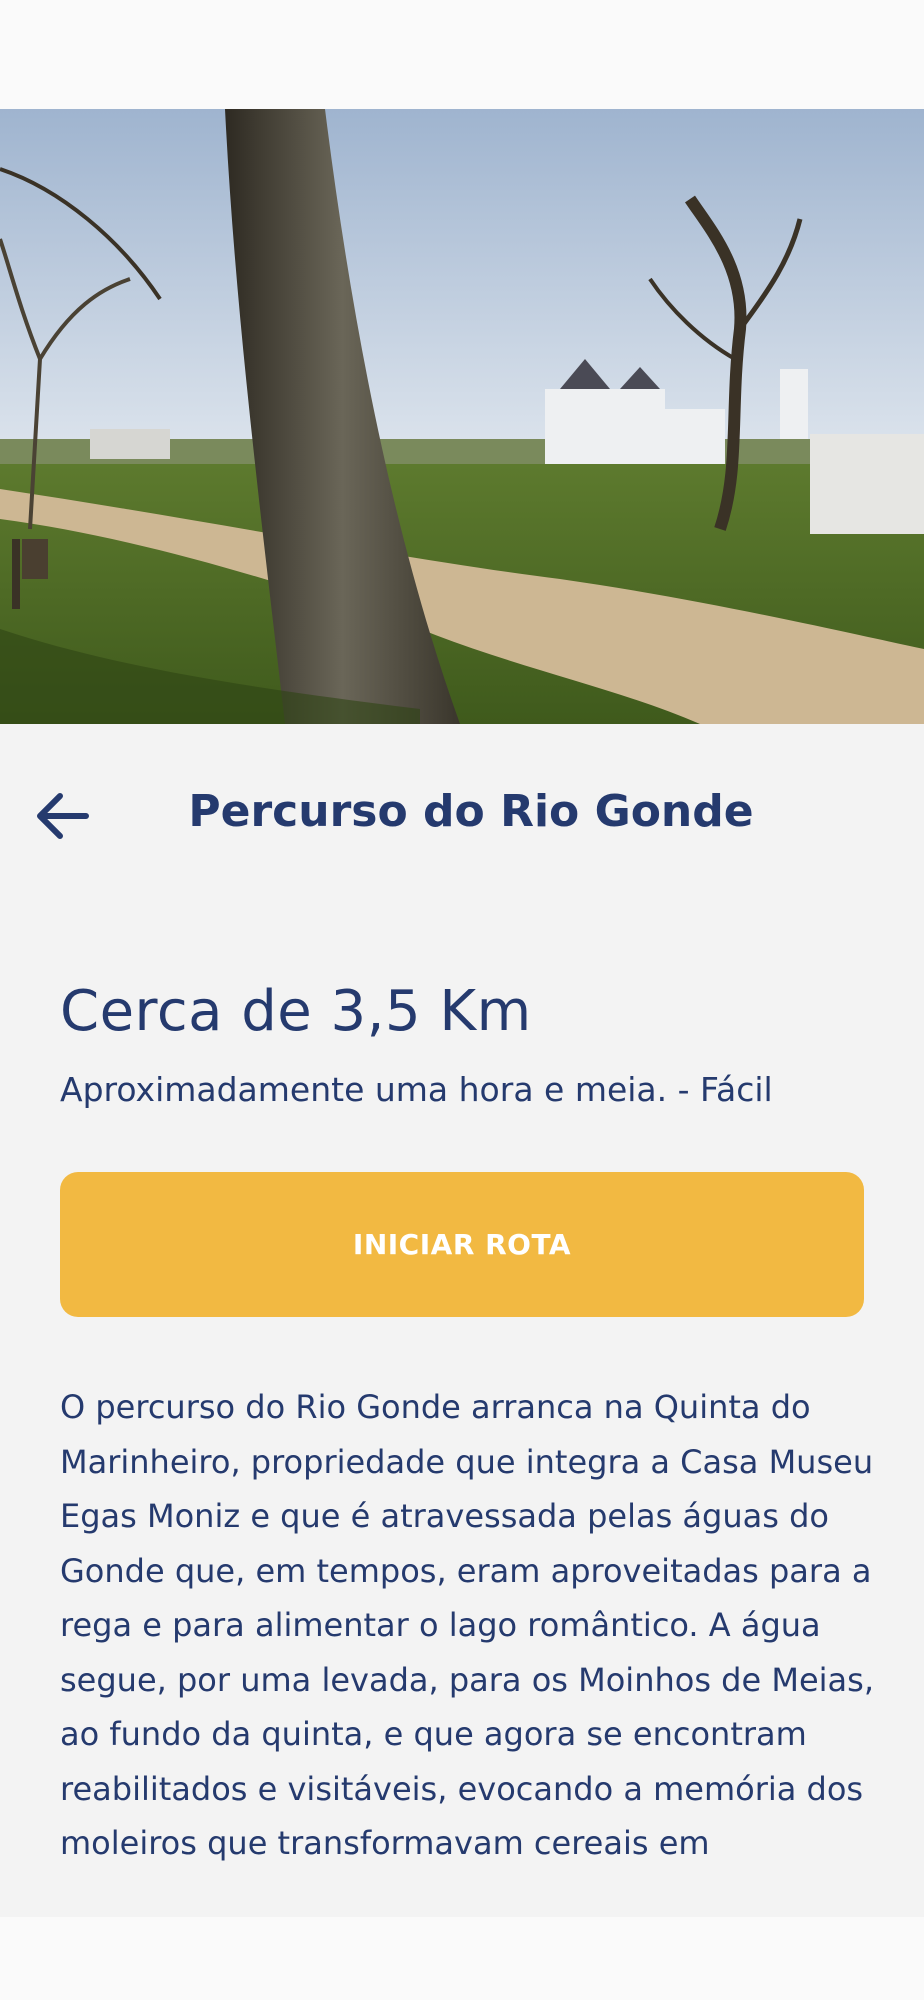 The width and height of the screenshot is (924, 2000). What do you see at coordinates (296, 1011) in the screenshot?
I see `route-distance: Cerca de 3,5 Km` at bounding box center [296, 1011].